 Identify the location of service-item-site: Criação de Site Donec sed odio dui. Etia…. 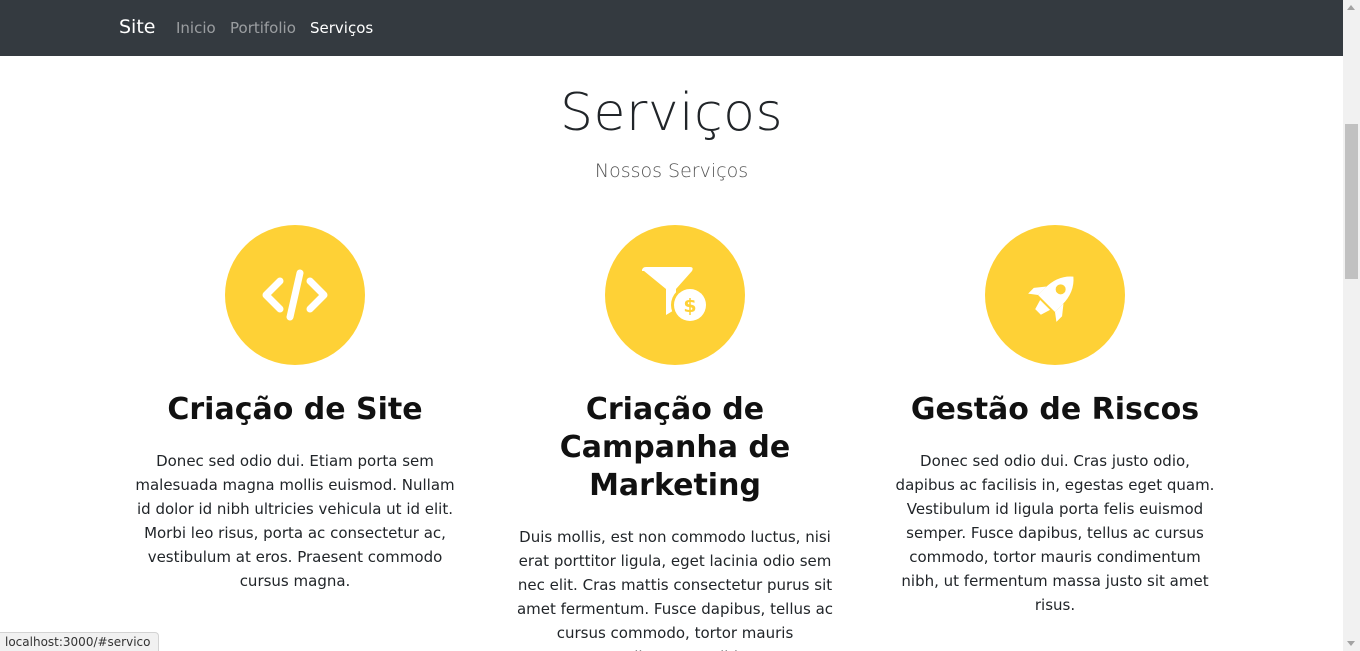
(295, 409).